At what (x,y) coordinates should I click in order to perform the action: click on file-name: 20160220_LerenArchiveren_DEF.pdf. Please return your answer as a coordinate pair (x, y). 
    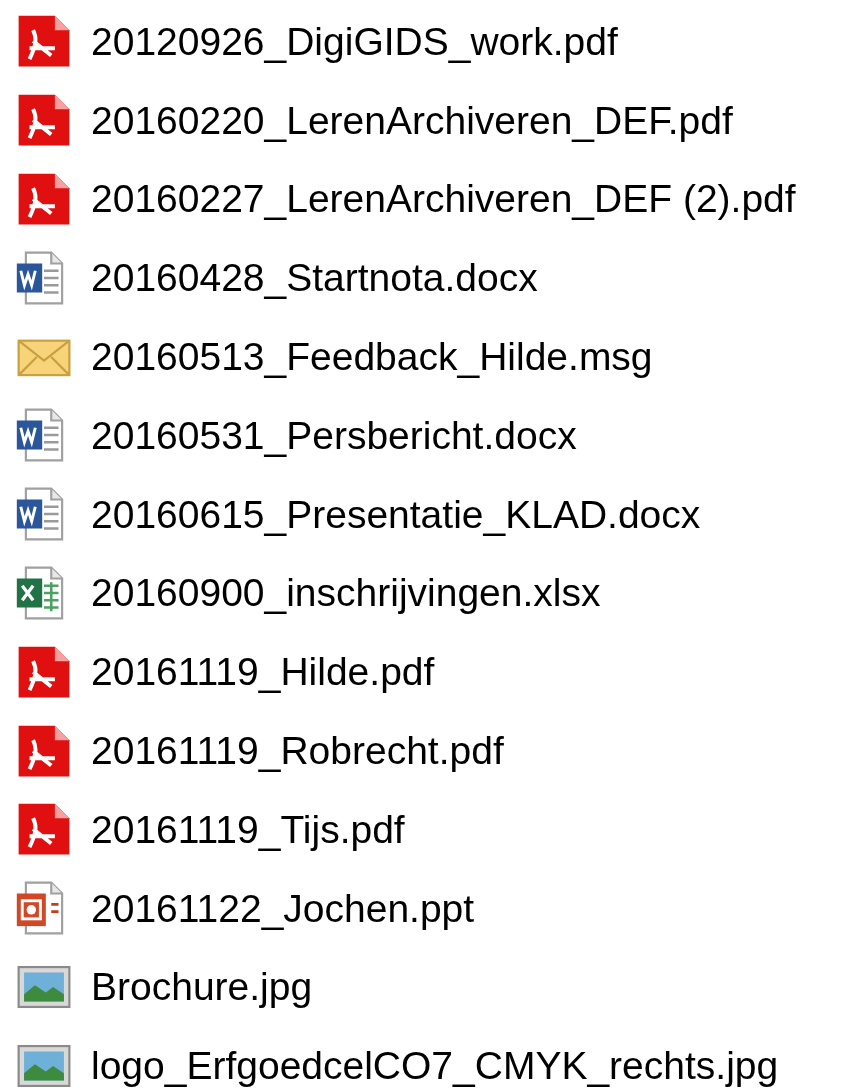
    Looking at the image, I should click on (412, 120).